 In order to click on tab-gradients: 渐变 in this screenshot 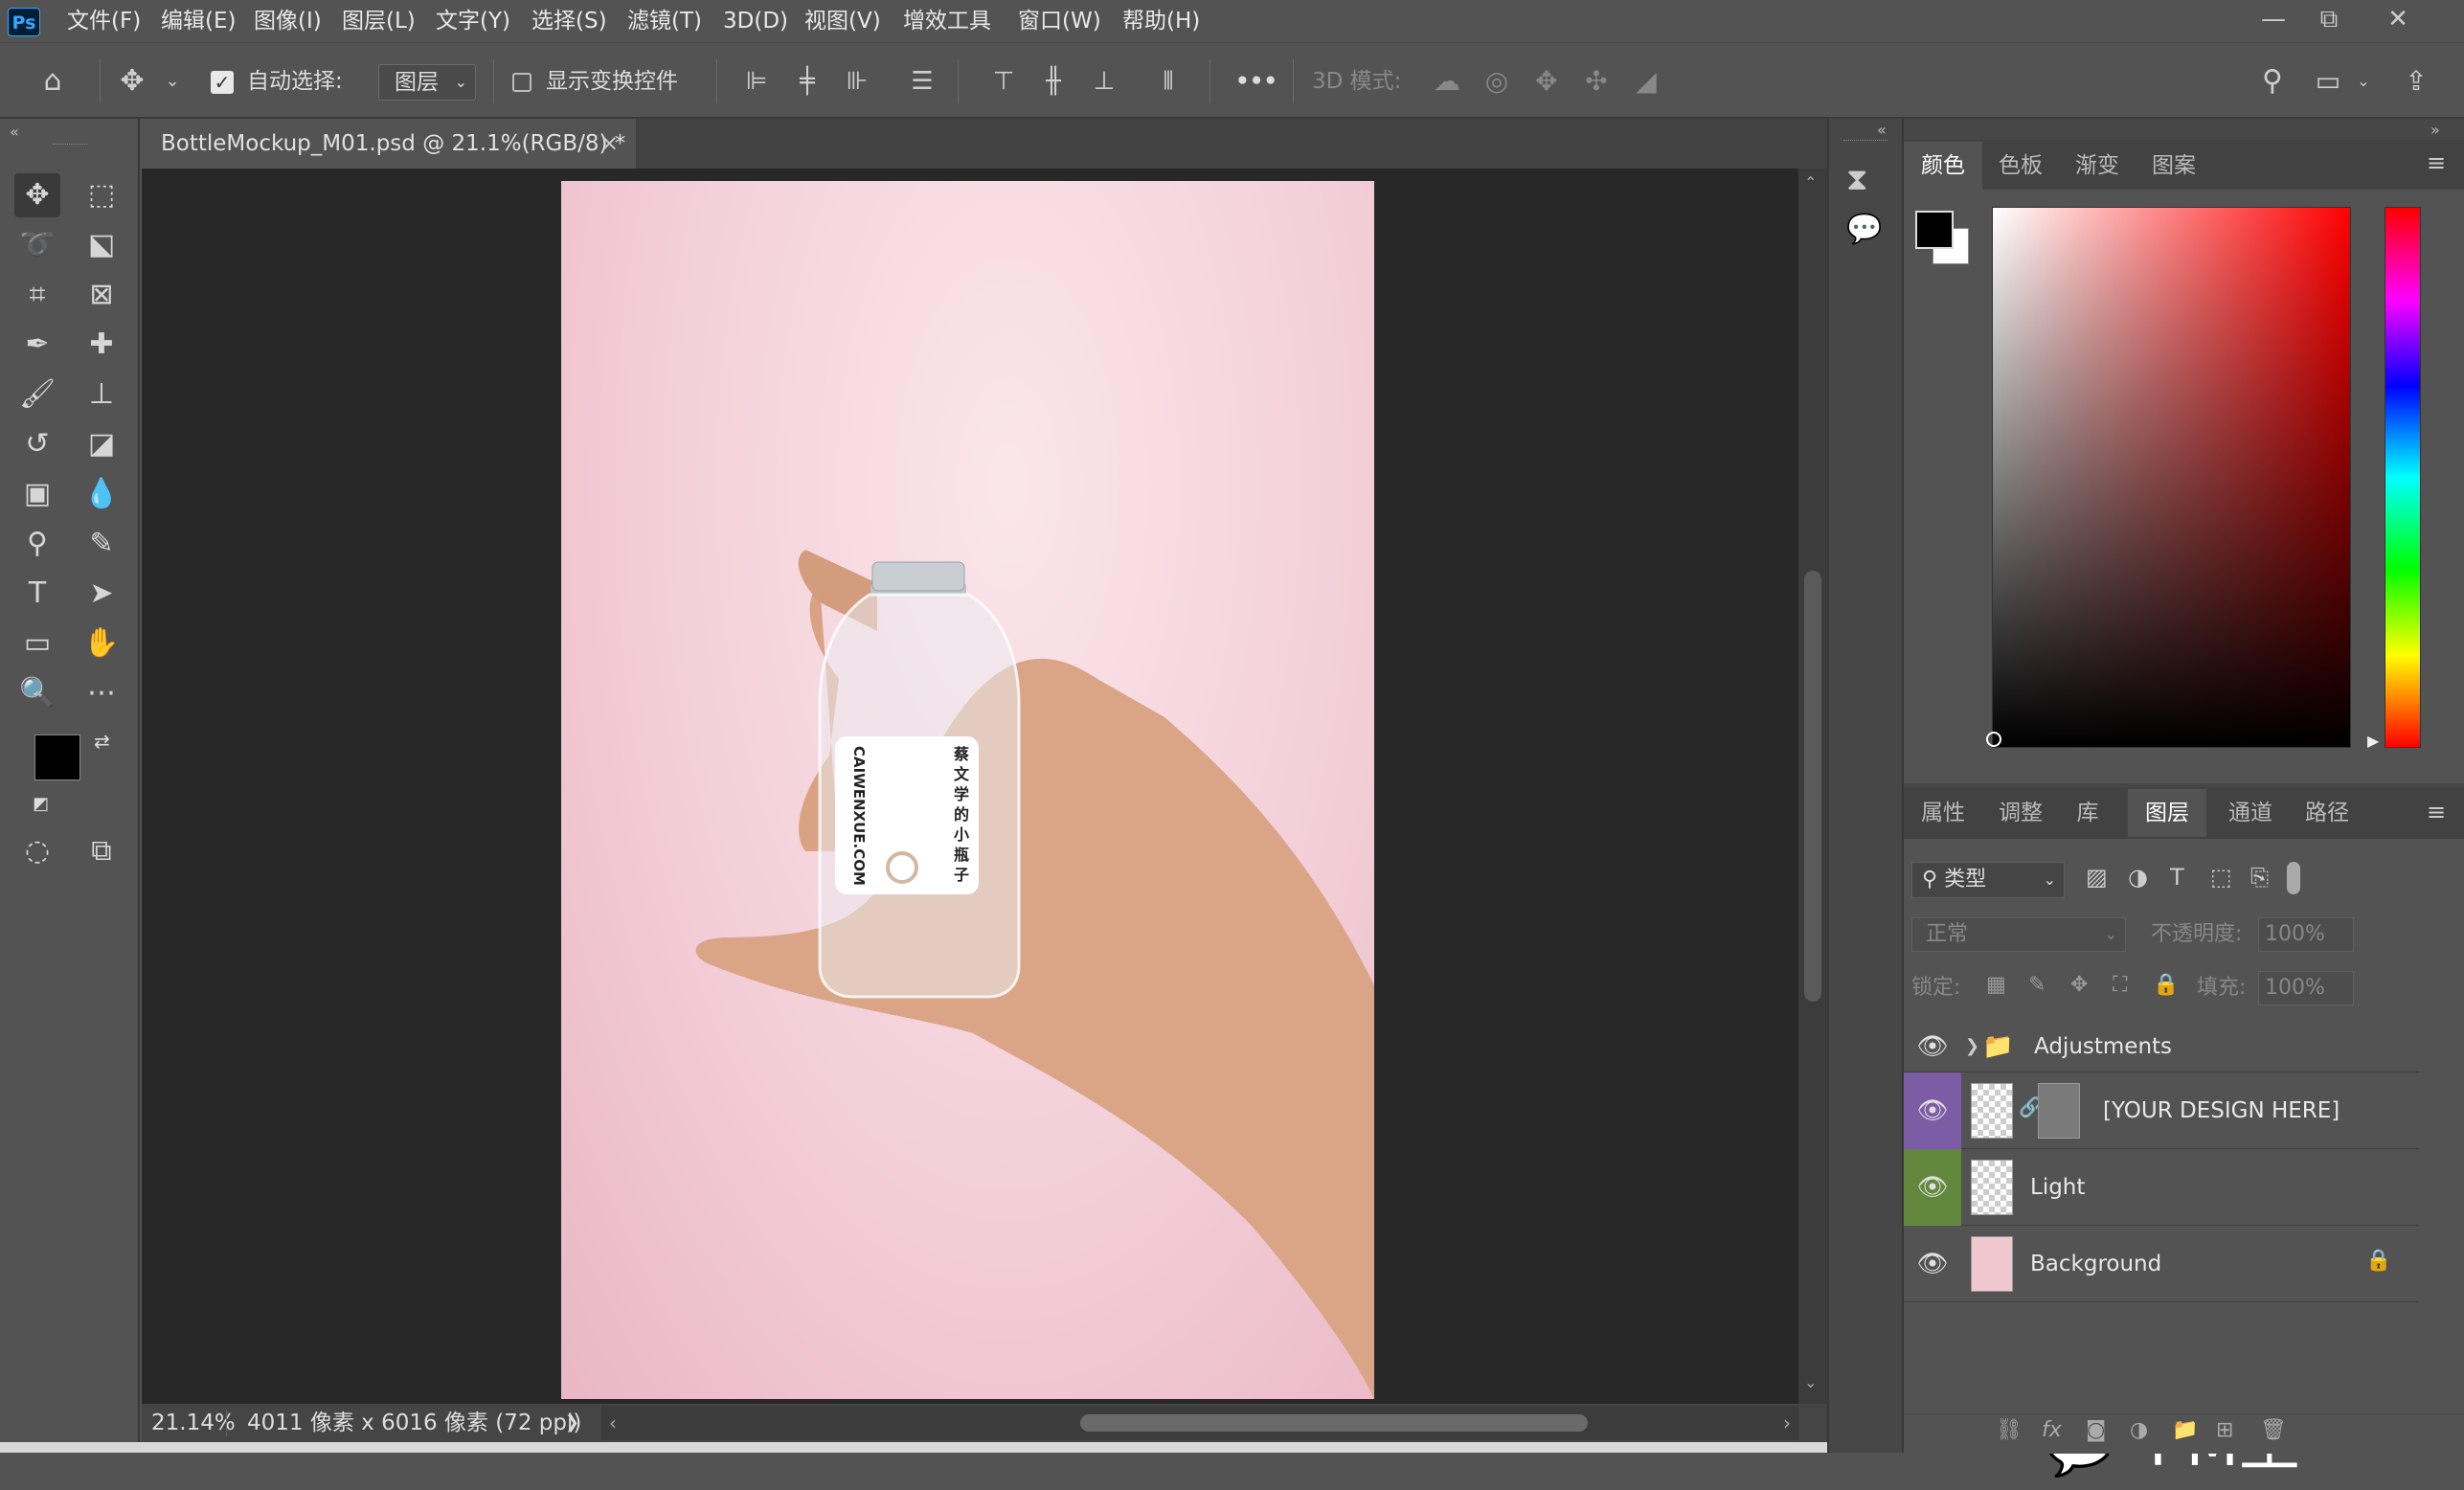, I will do `click(2097, 166)`.